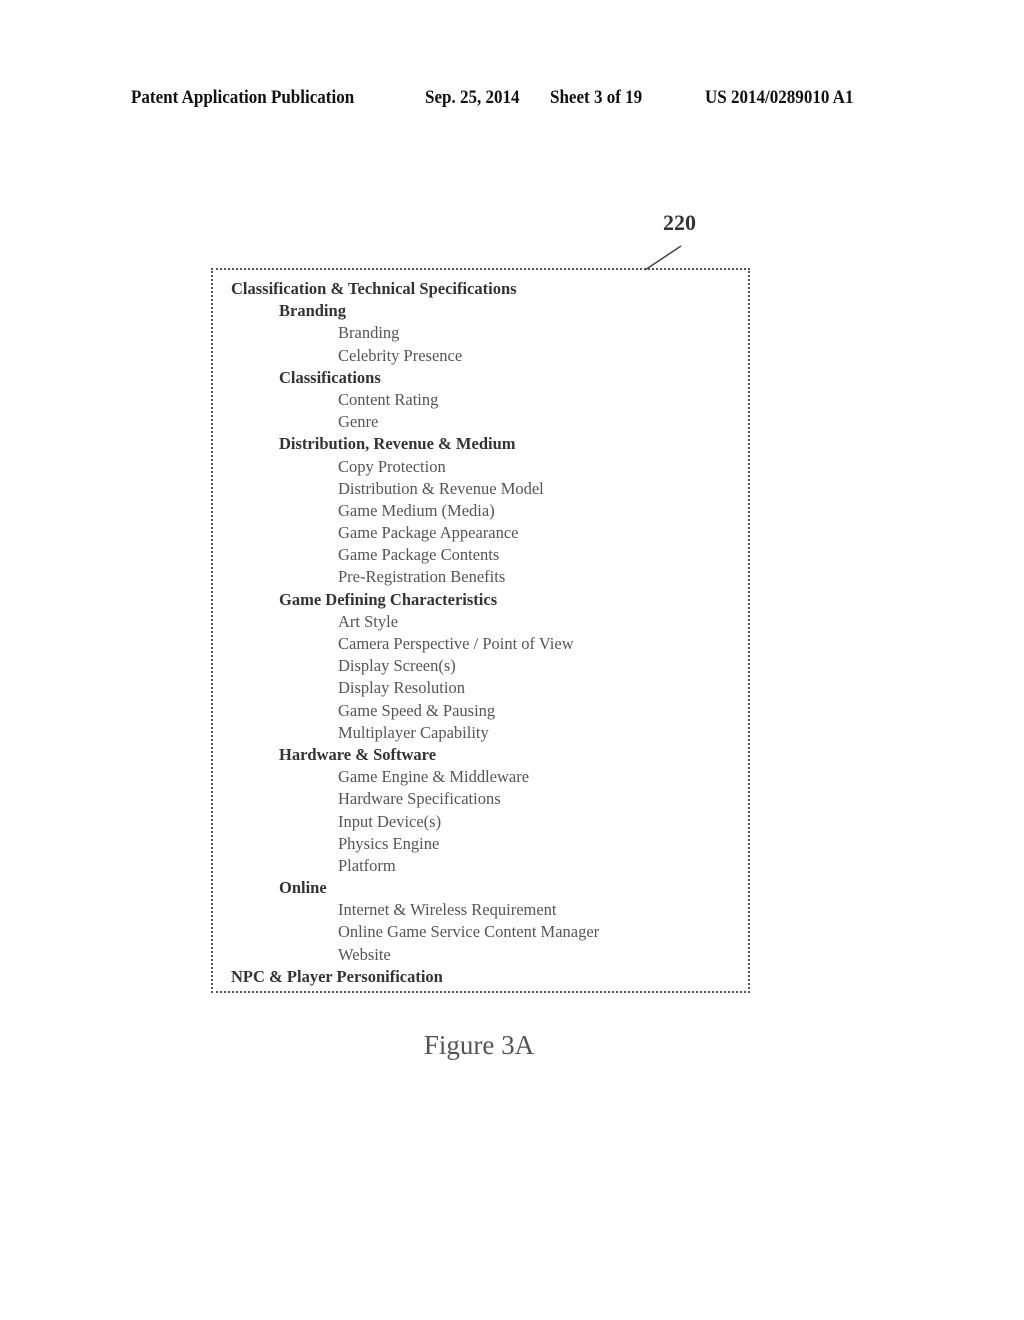 The height and width of the screenshot is (1320, 1024). What do you see at coordinates (358, 754) in the screenshot?
I see `list-subheading: Hardware & Software` at bounding box center [358, 754].